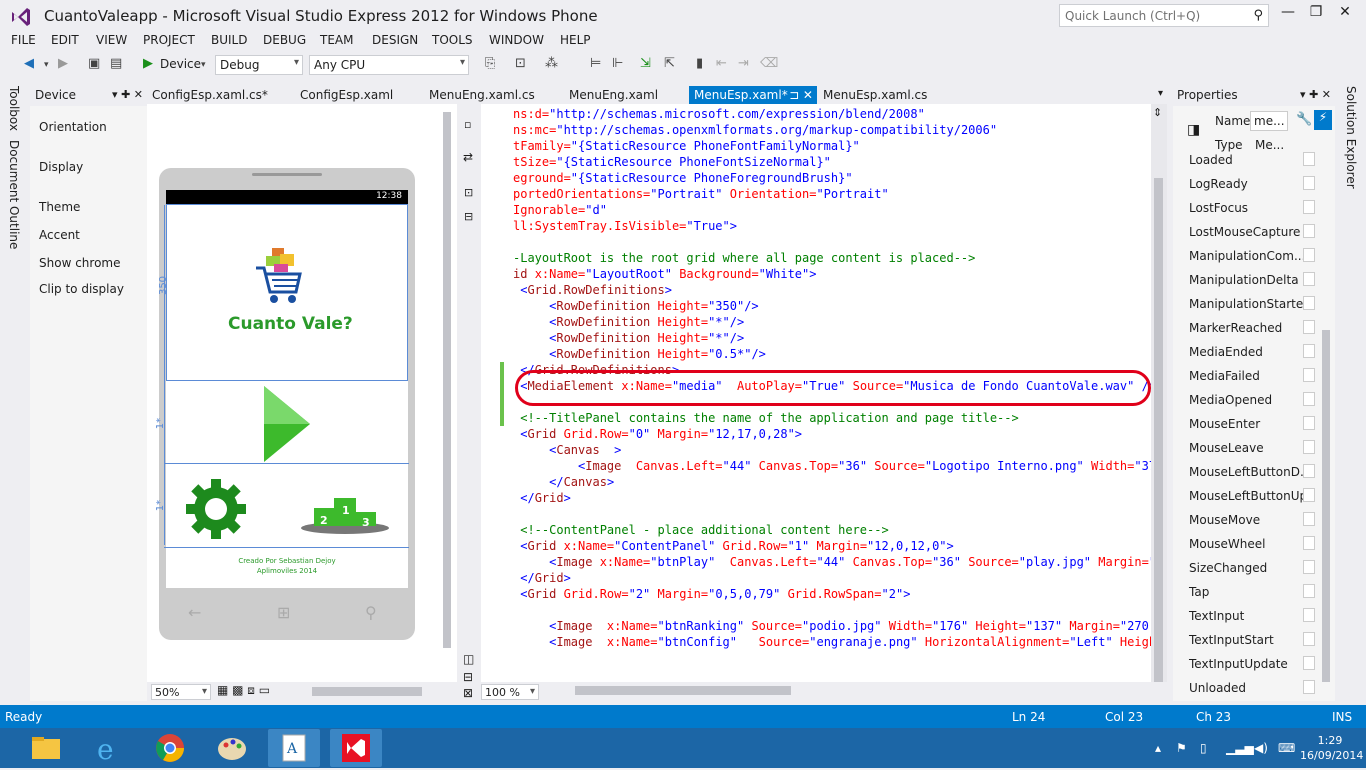  Describe the element at coordinates (279, 275) in the screenshot. I see `shopping-cart-icon` at that location.